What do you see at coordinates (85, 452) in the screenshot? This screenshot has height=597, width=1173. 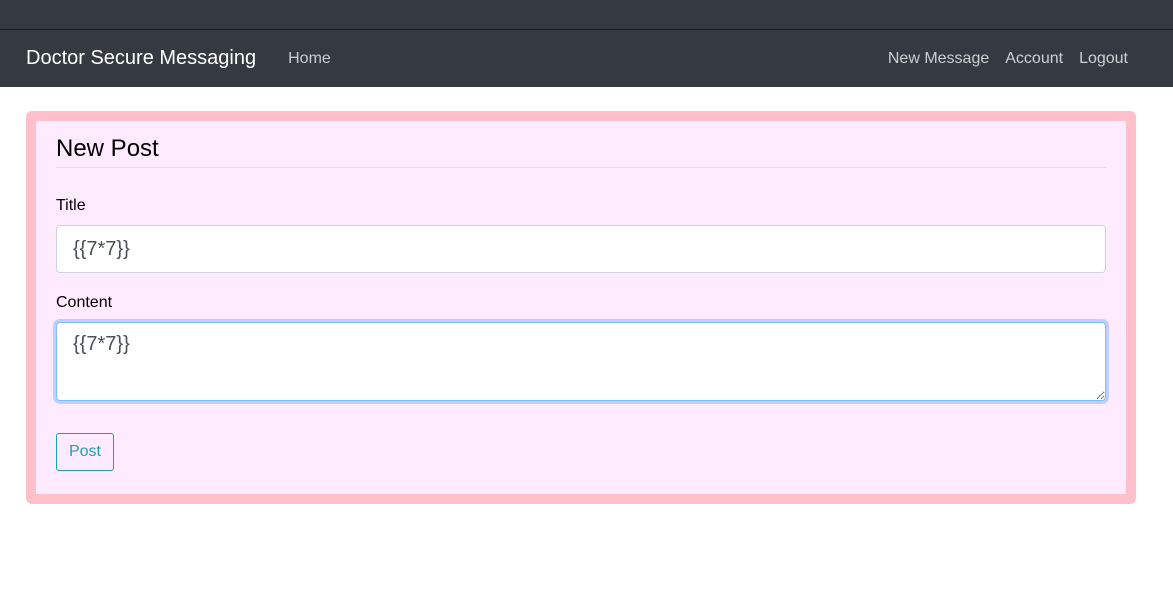 I see `post-button: Post` at bounding box center [85, 452].